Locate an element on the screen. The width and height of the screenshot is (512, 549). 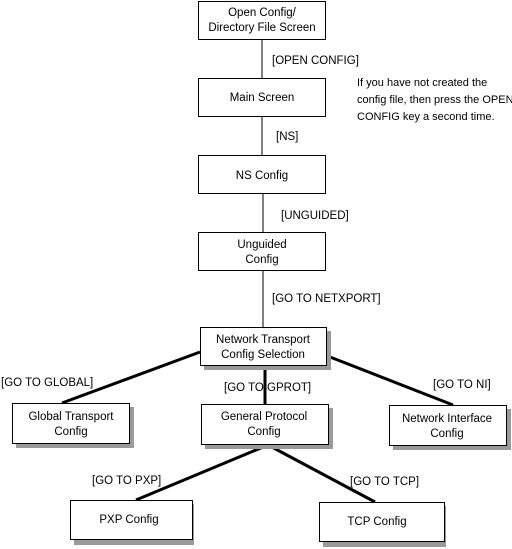
node-main-screen: Main Screen is located at coordinates (262, 97).